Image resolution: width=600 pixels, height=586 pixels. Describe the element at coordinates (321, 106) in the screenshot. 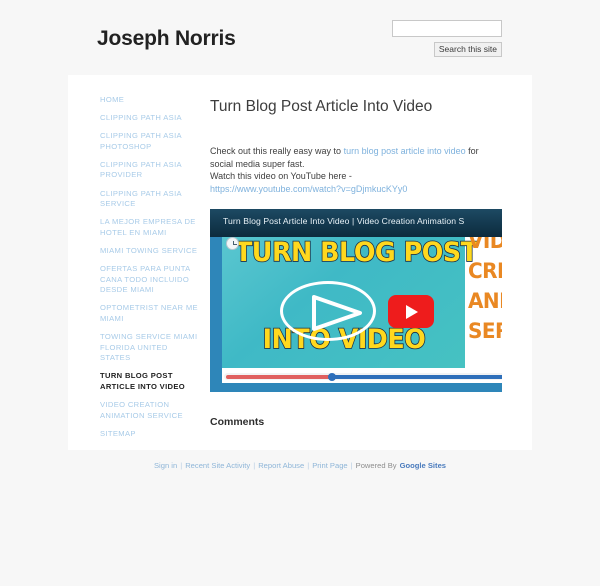

I see `page-title: Turn Blog Post Article Into Video` at that location.